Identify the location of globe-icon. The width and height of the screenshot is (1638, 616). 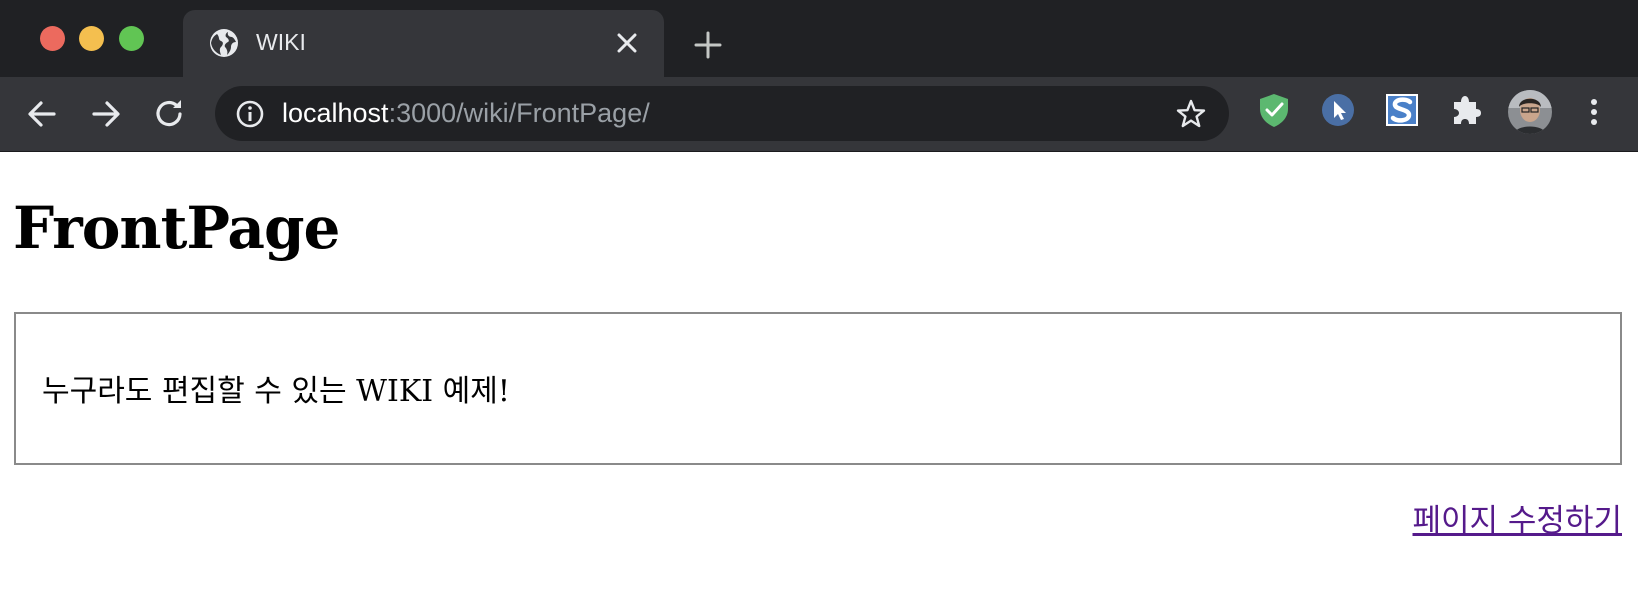
(224, 43).